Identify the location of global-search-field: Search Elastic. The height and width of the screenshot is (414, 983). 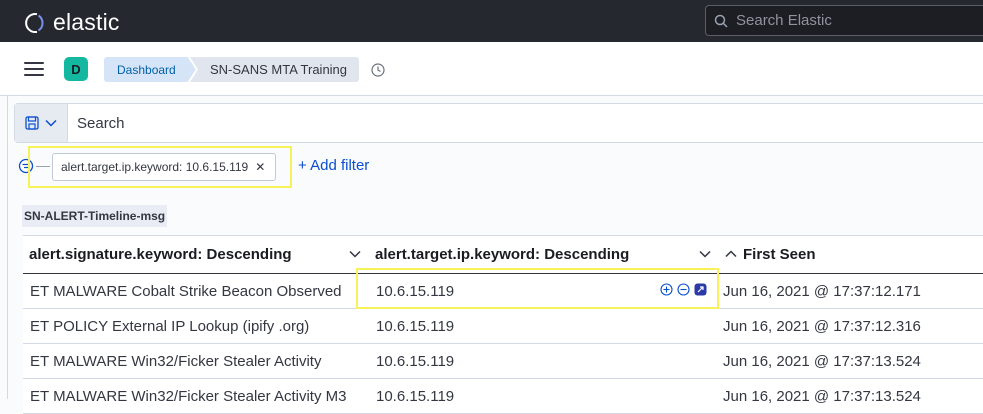
(844, 20).